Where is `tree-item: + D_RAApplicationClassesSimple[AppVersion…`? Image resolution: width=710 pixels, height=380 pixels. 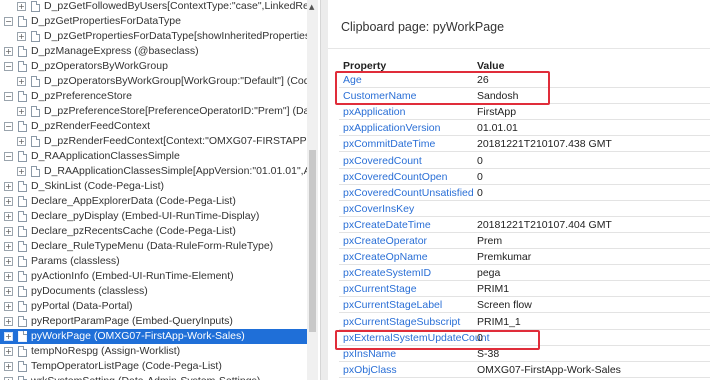 tree-item: + D_RAApplicationClassesSimple[AppVersion… is located at coordinates (159, 171).